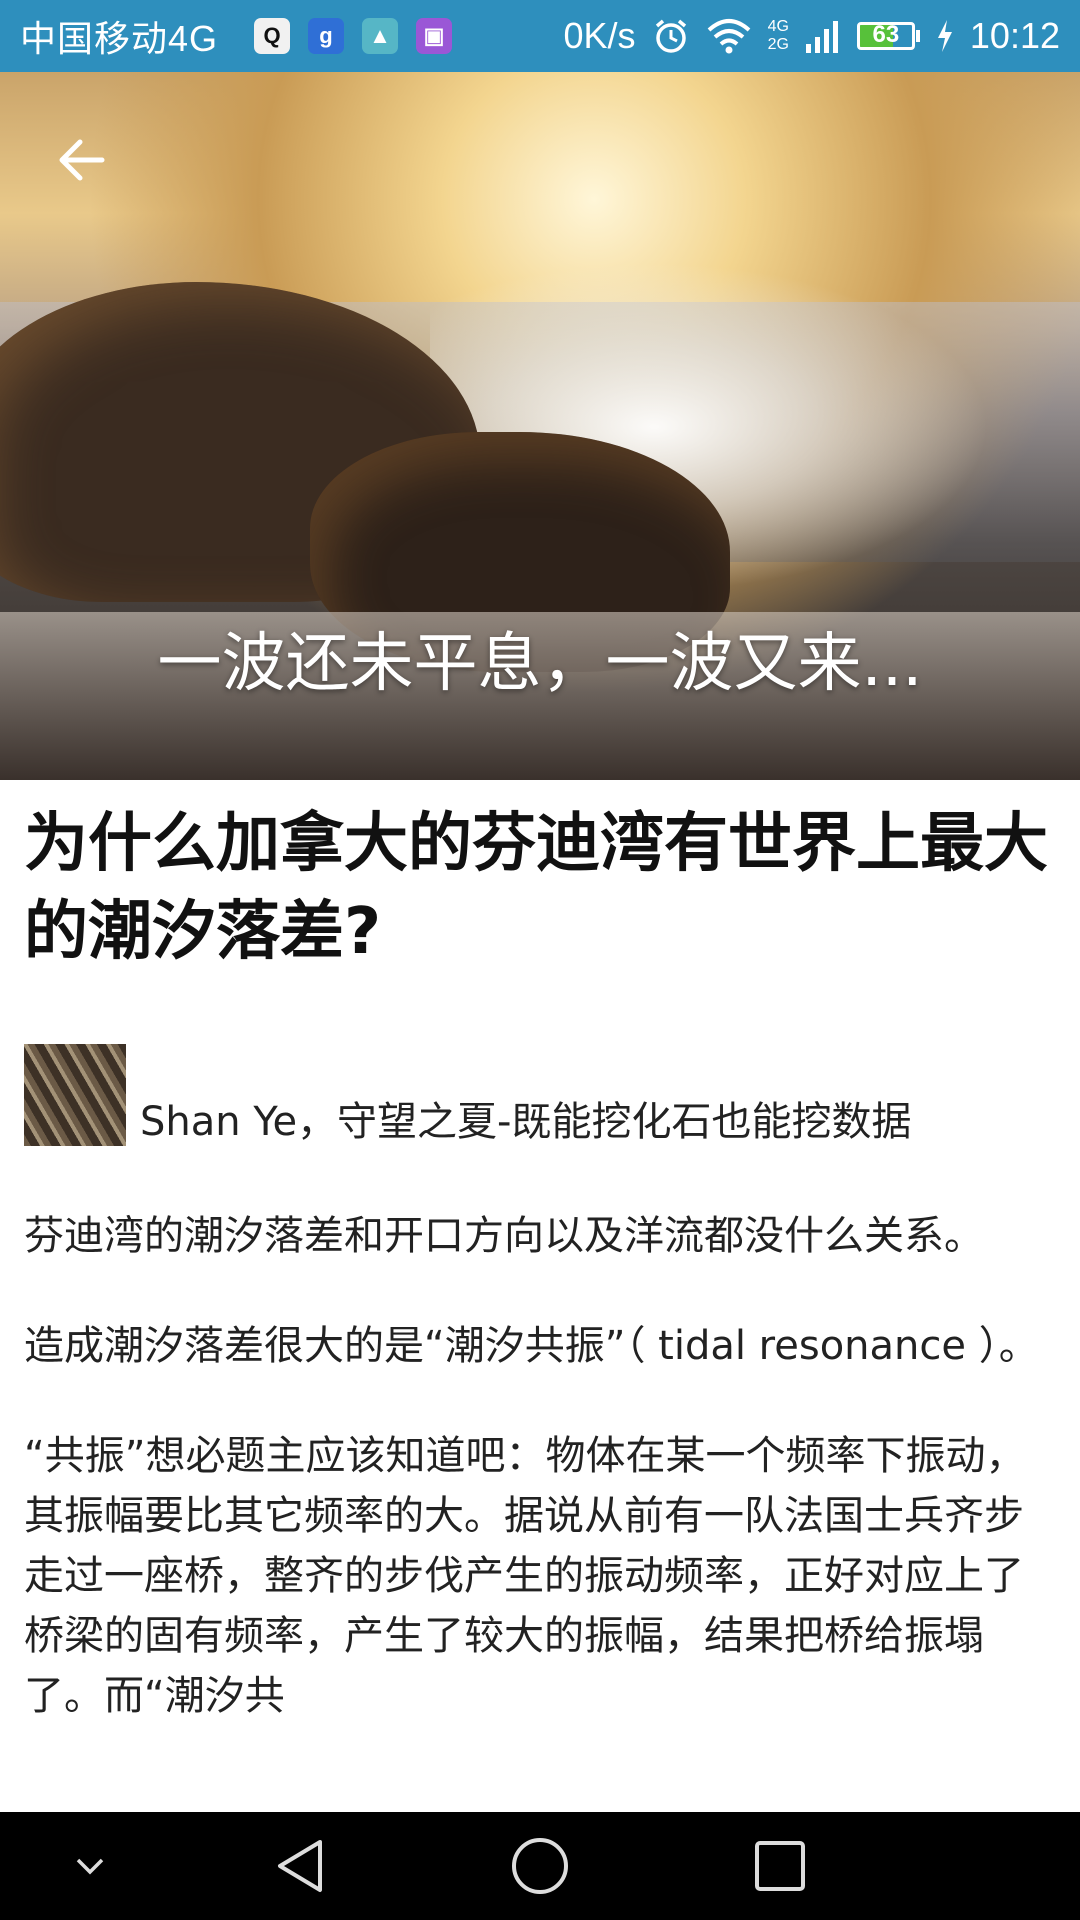 The image size is (1080, 1920). I want to click on back-triangle-icon, so click(300, 1866).